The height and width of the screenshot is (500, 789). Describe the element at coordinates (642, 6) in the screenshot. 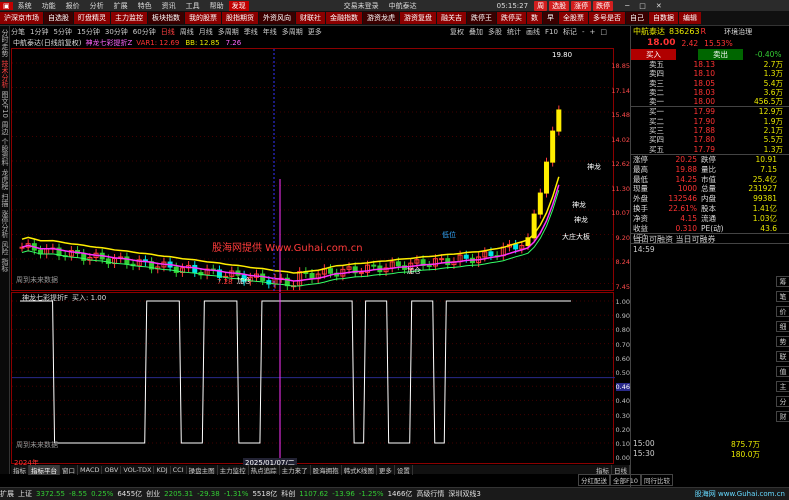

I see `maximize-icon: □` at that location.